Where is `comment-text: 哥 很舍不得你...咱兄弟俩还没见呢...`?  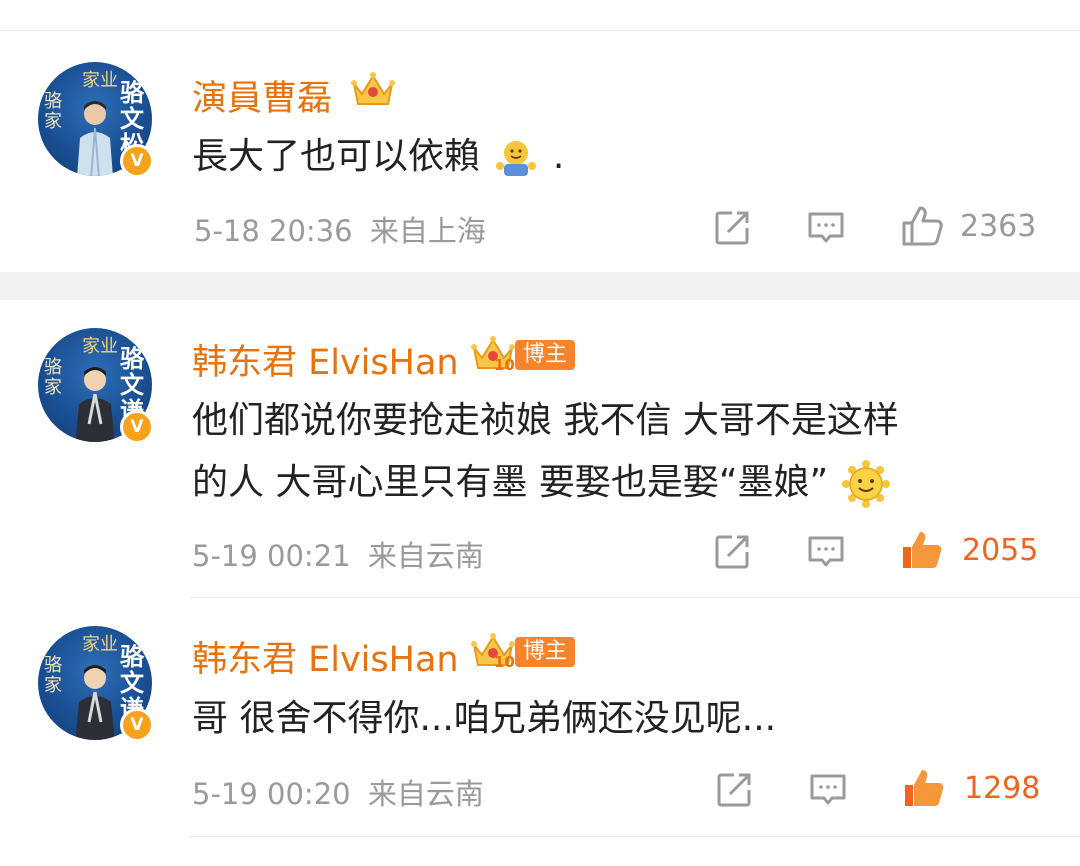
comment-text: 哥 很舍不得你...咱兄弟俩还没见呢... is located at coordinates (484, 718).